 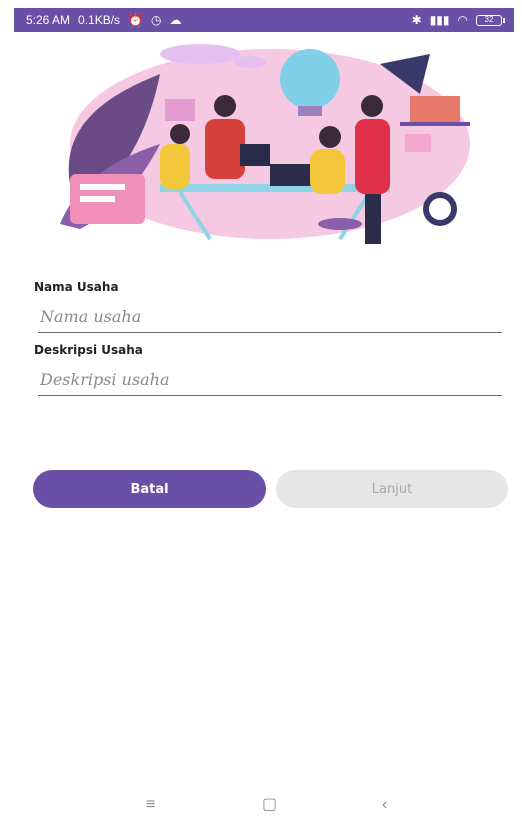 I want to click on nama-usaha-field, so click(x=272, y=316).